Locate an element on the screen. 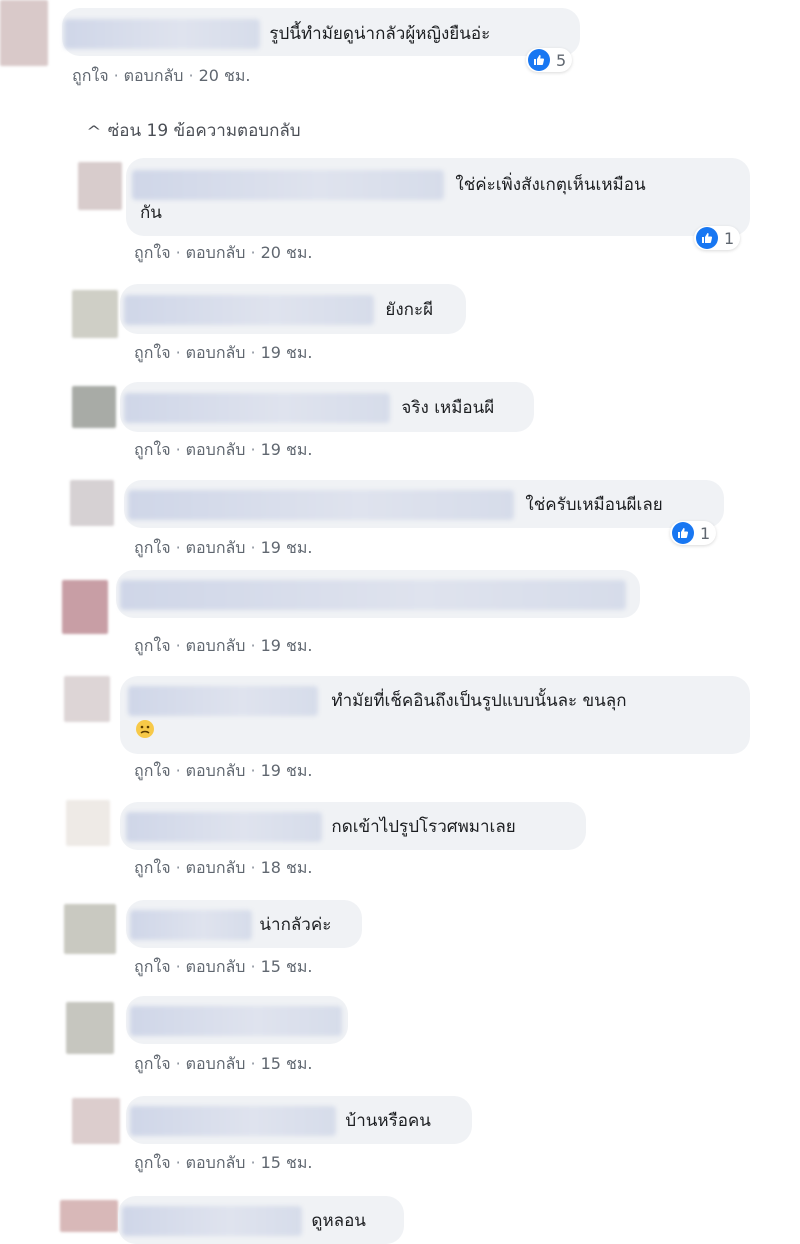 This screenshot has width=800, height=1244. comment-bubble: ดูหลอน is located at coordinates (261, 1220).